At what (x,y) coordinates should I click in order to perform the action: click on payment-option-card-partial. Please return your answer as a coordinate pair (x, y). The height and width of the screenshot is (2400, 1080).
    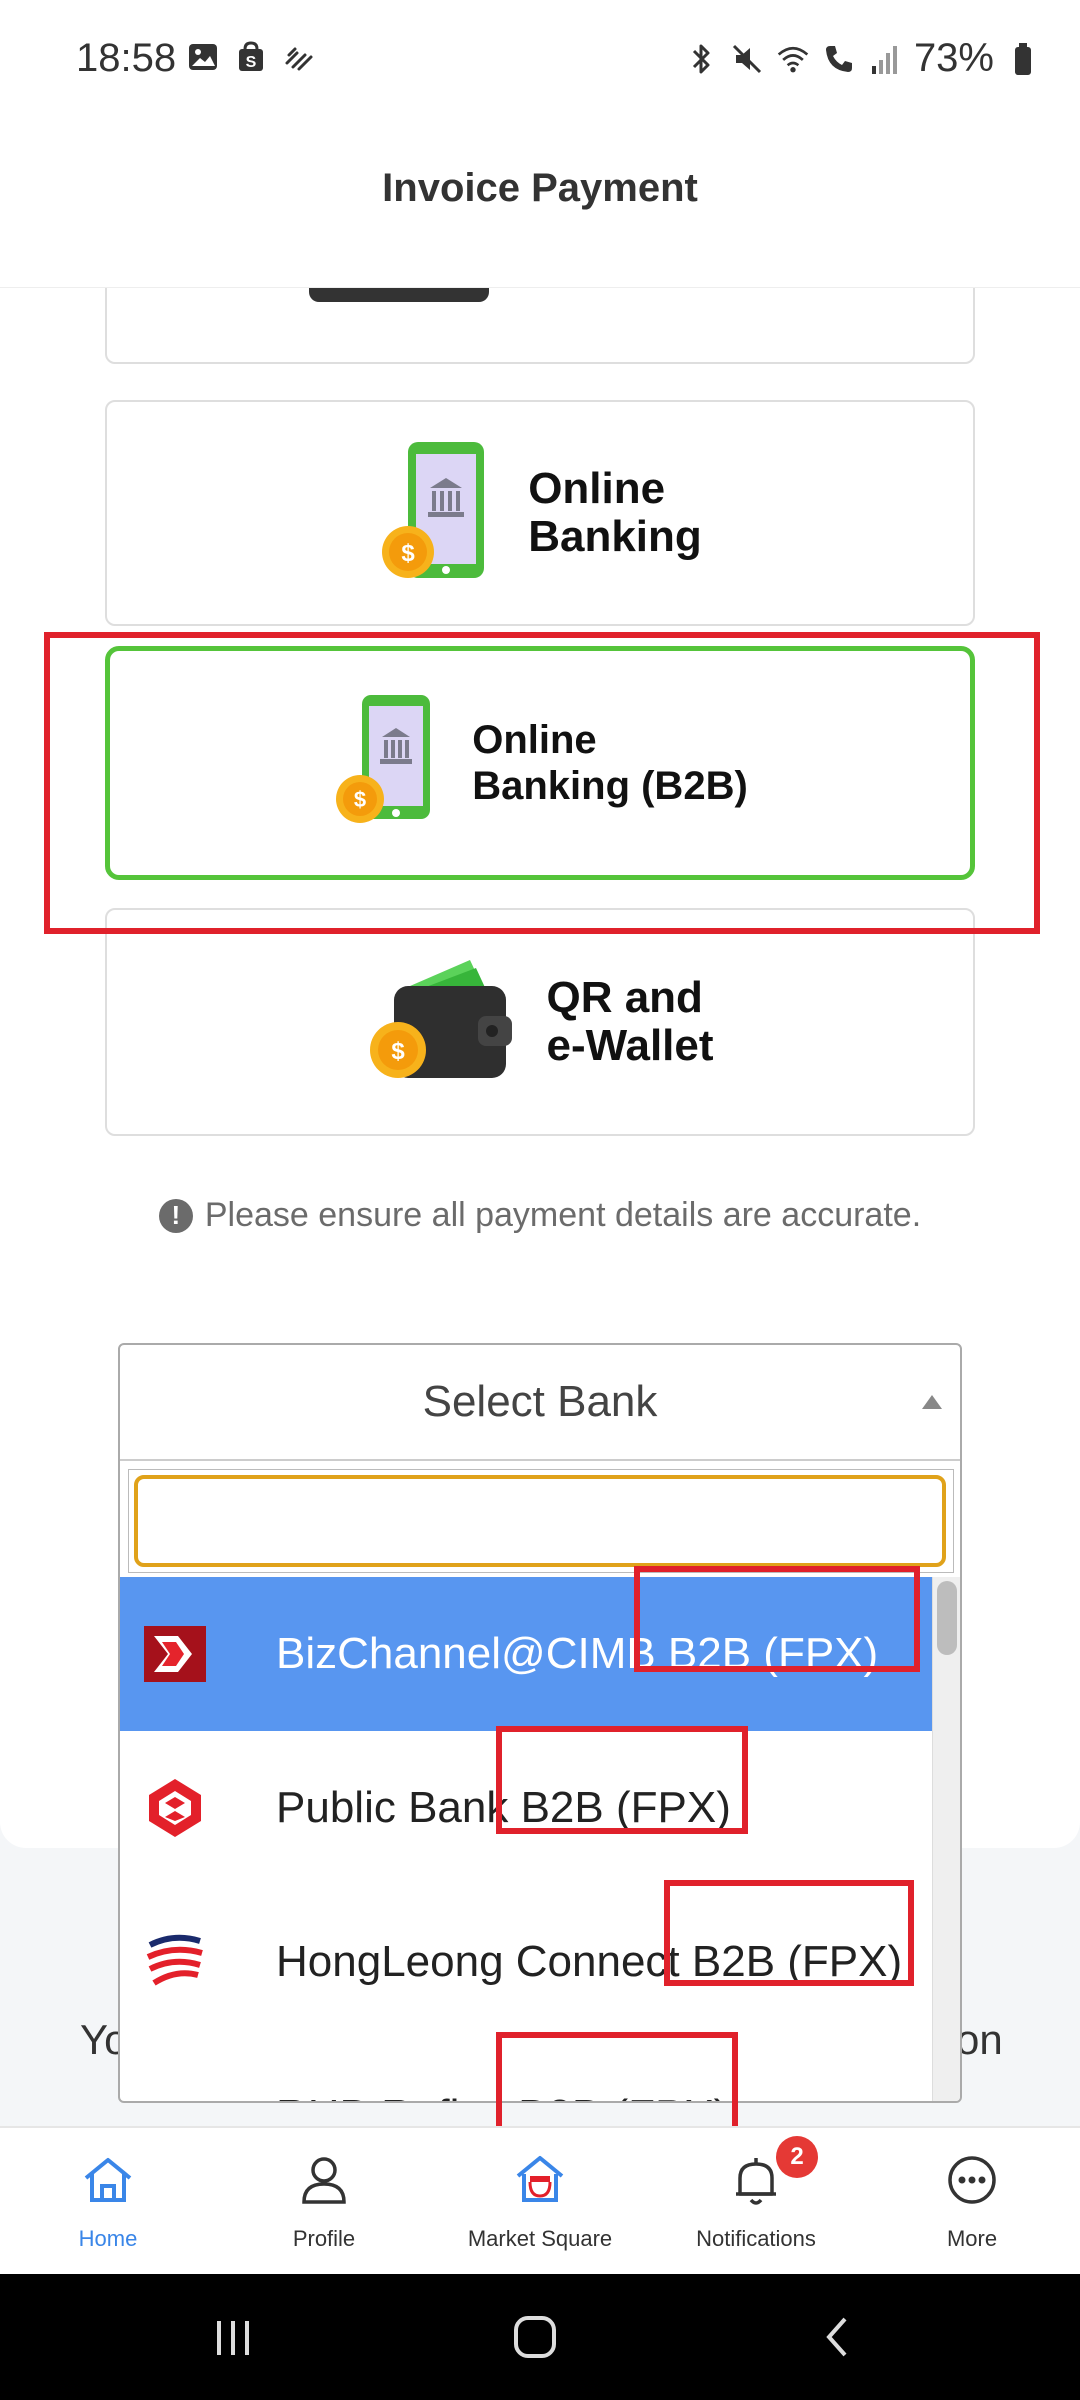
    Looking at the image, I should click on (540, 326).